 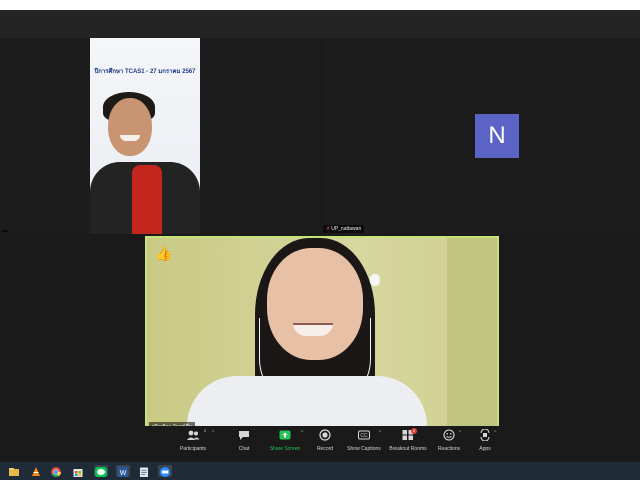 What do you see at coordinates (375, 280) in the screenshot?
I see `earphone-bud` at bounding box center [375, 280].